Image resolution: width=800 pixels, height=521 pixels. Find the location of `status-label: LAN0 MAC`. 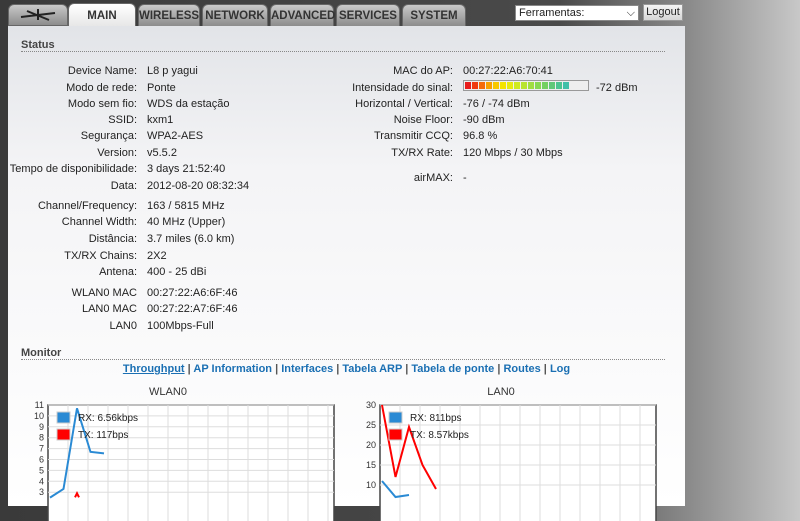

status-label: LAN0 MAC is located at coordinates (109, 309).